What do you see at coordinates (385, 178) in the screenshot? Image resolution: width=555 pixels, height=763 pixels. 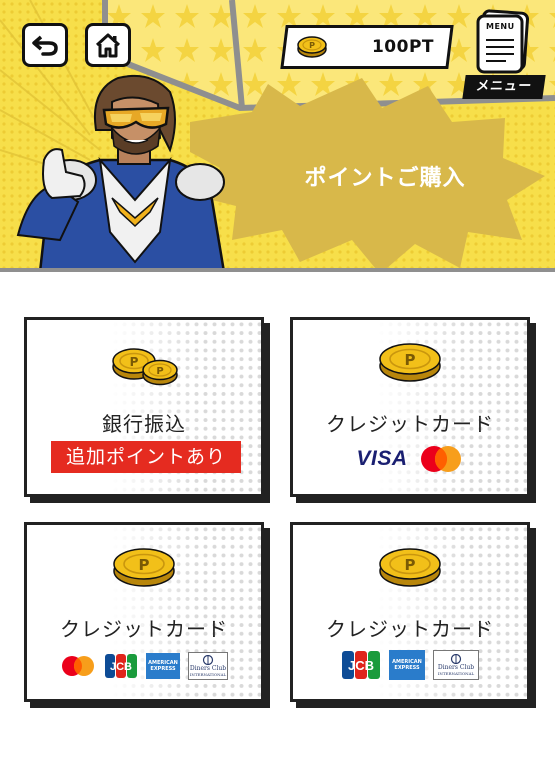 I see `page-title: ポイントご購入` at bounding box center [385, 178].